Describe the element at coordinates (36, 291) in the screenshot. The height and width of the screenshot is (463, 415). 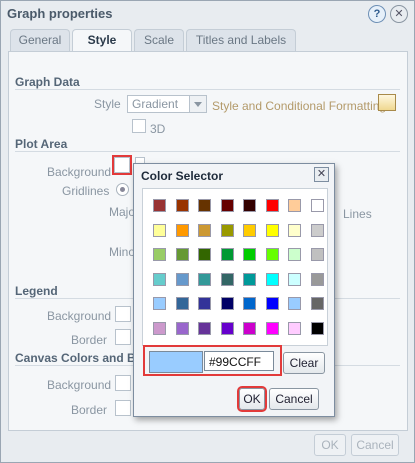
I see `legend-heading: Legend` at that location.